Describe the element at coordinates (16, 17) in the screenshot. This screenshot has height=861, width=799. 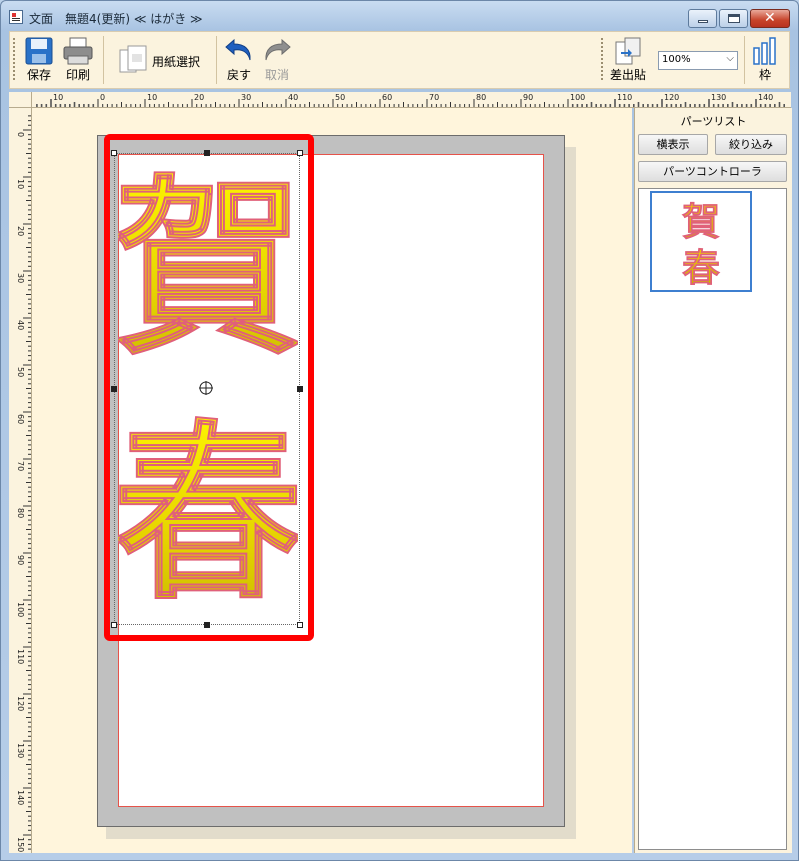
I see `app-icon` at that location.